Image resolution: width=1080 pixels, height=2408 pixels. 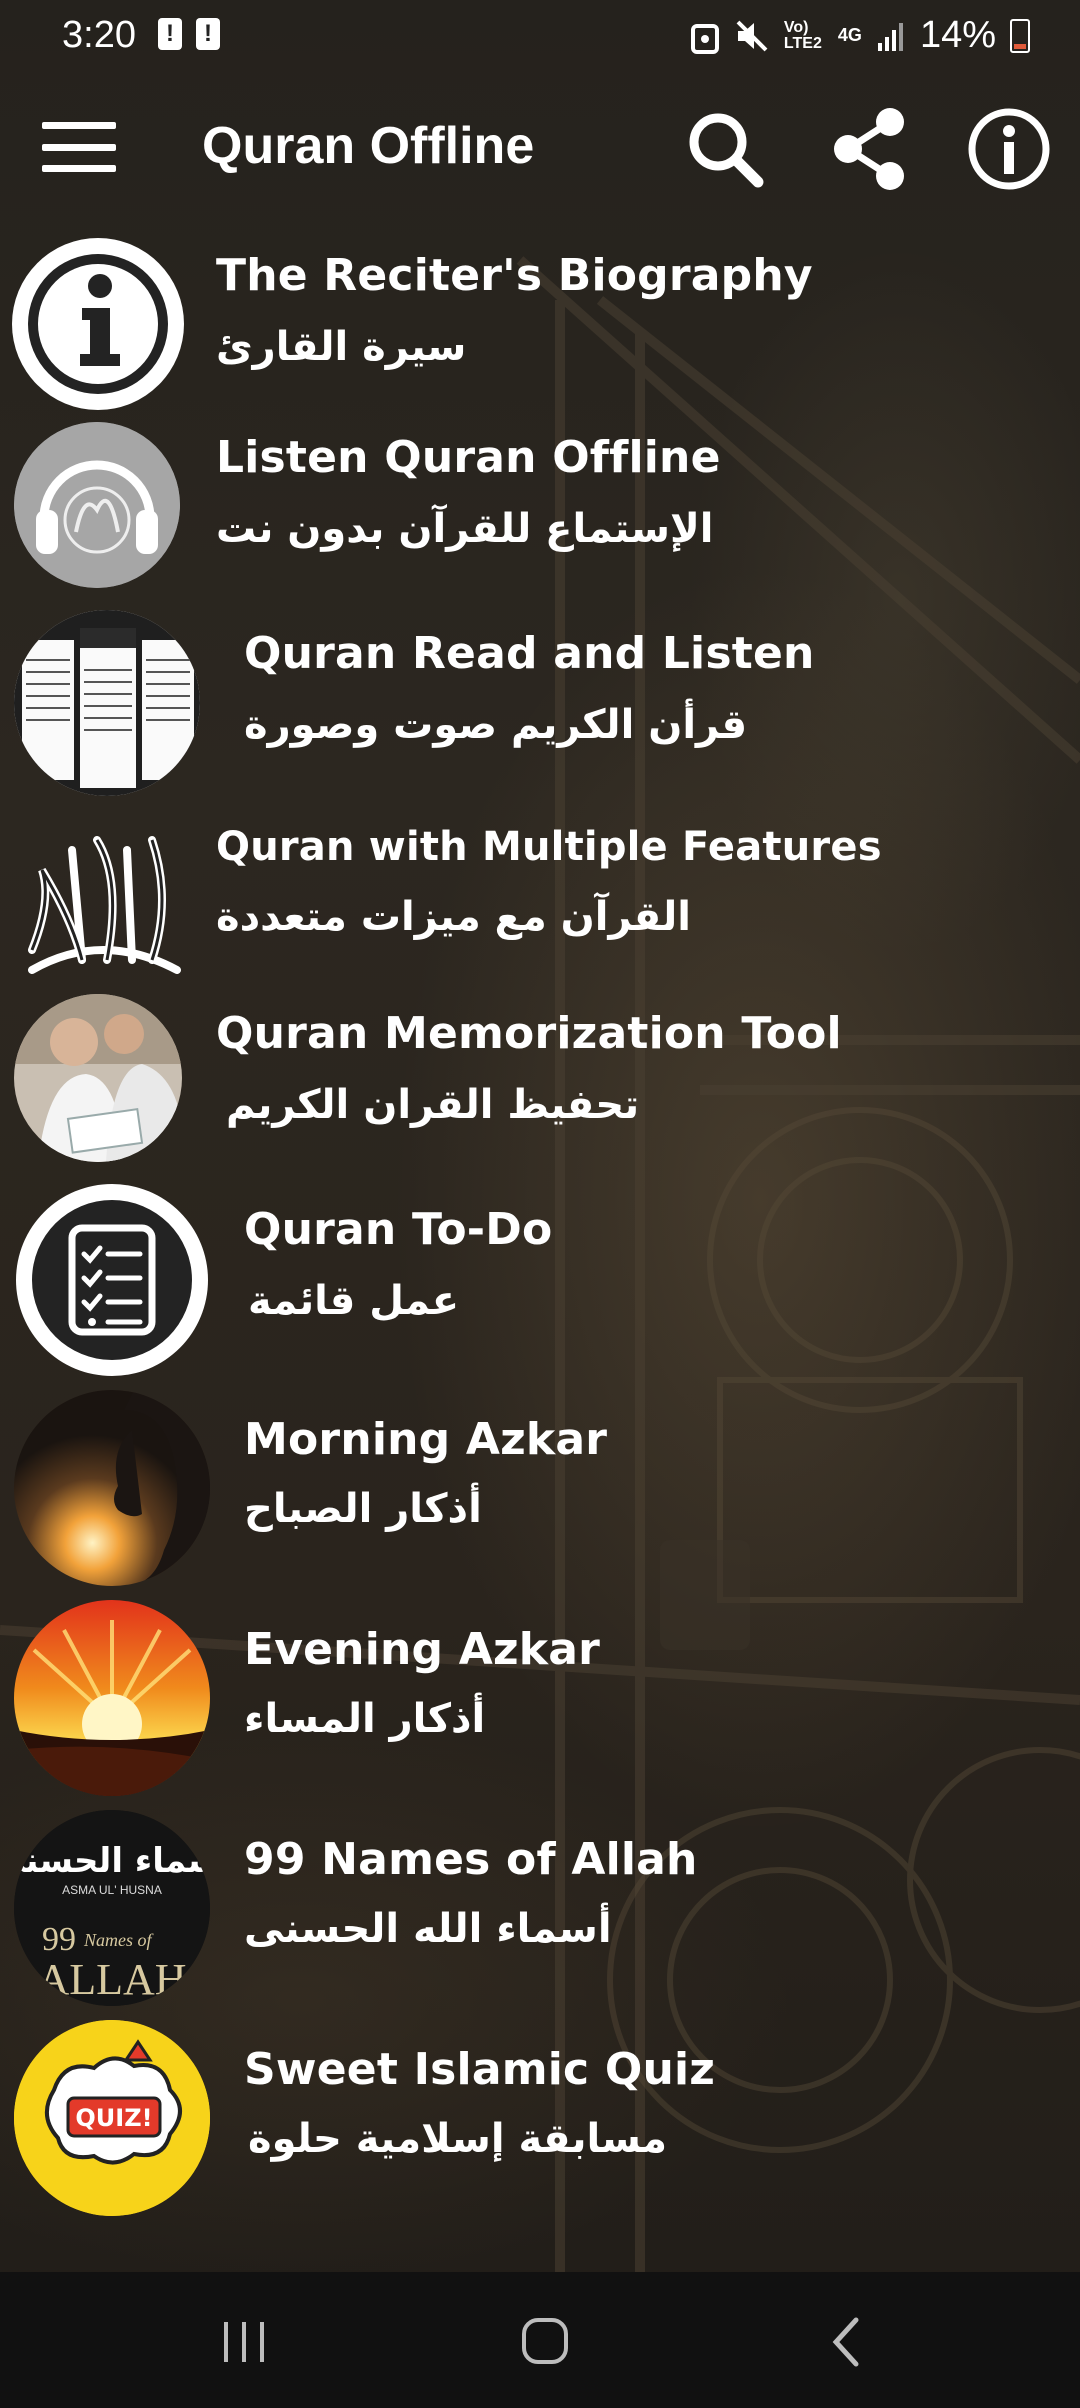 What do you see at coordinates (849, 35) in the screenshot?
I see `network-type: 4G` at bounding box center [849, 35].